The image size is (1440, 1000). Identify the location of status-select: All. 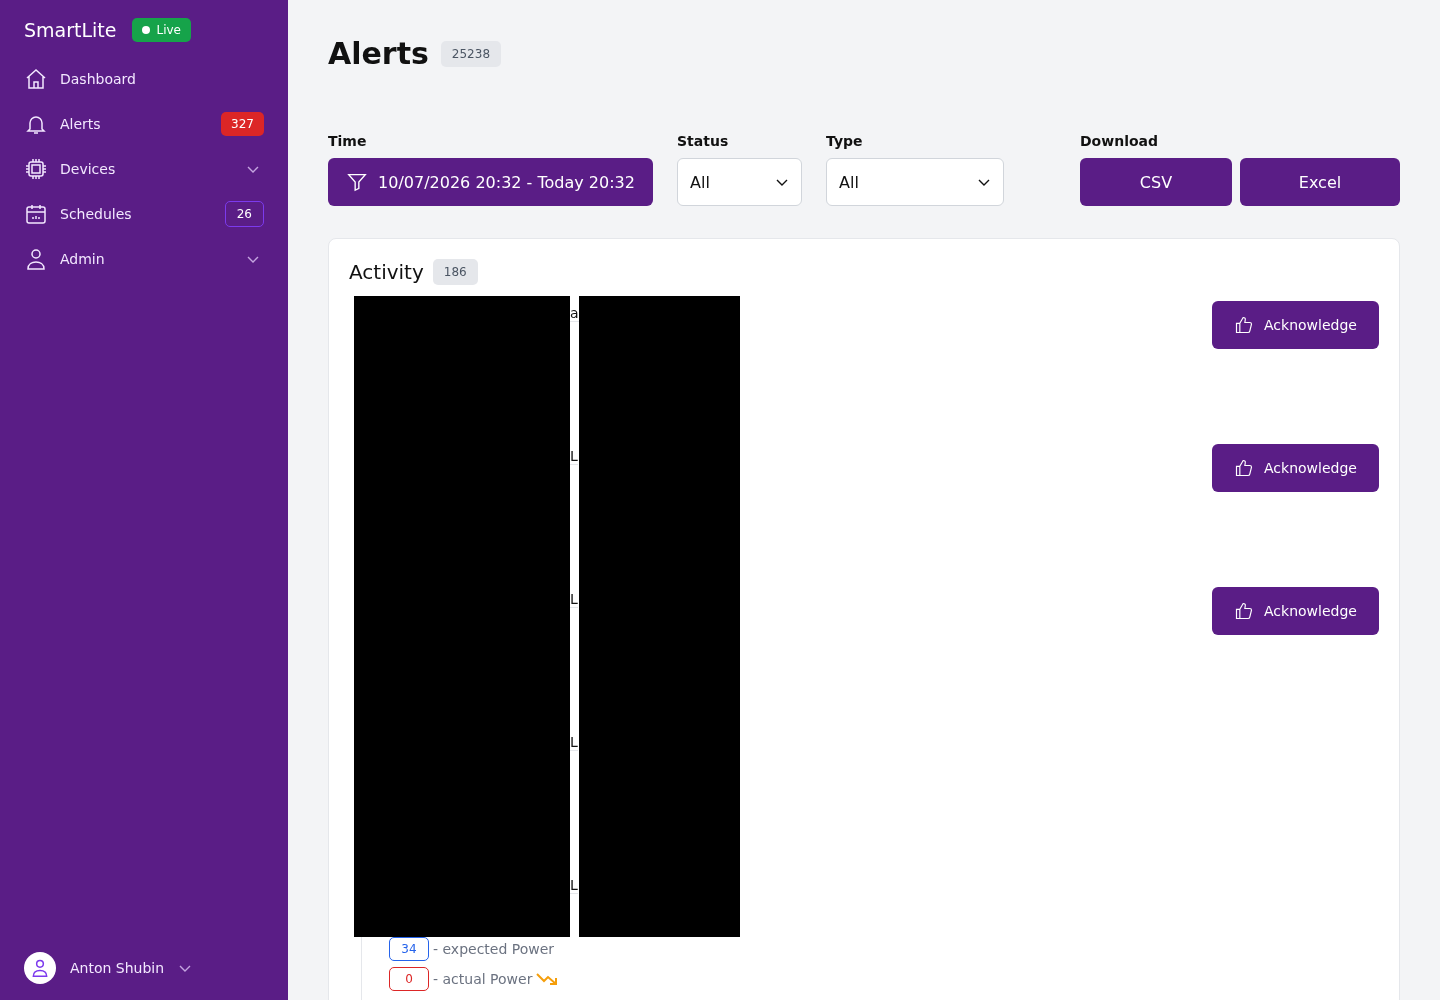
(739, 182).